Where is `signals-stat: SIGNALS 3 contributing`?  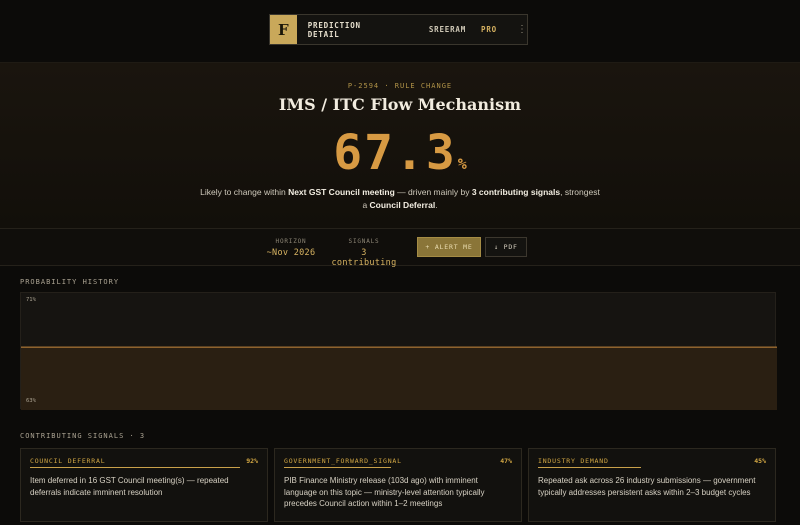
signals-stat: SIGNALS 3 contributing is located at coordinates (364, 253).